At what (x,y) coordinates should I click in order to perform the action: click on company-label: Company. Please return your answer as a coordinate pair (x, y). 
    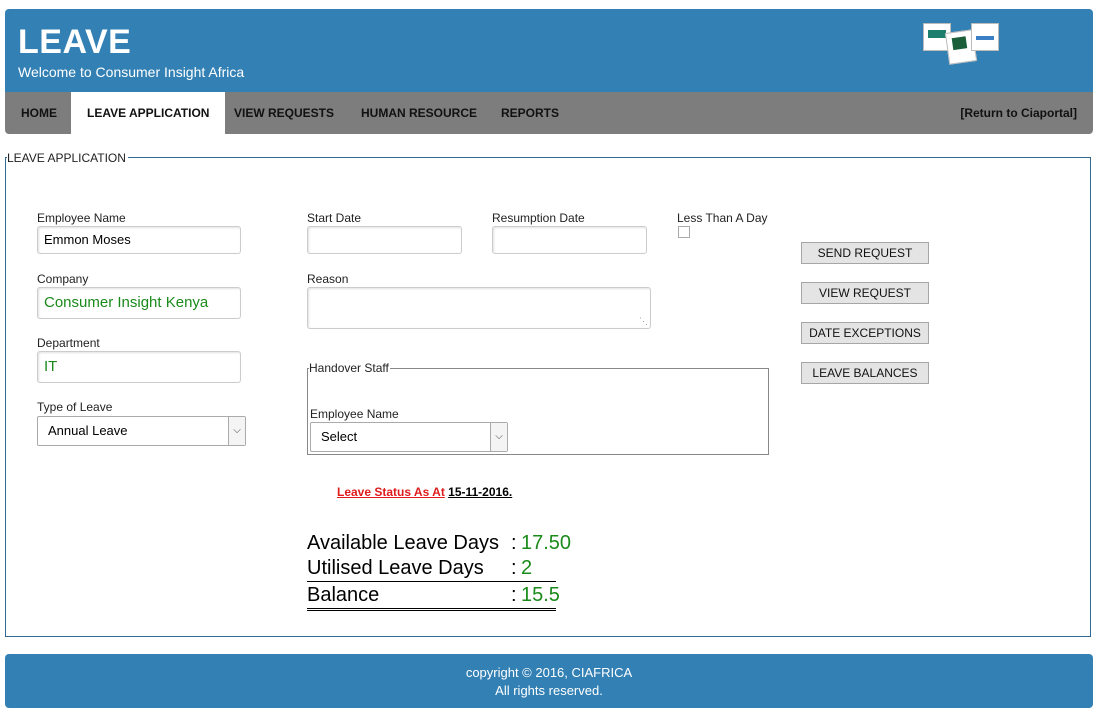
    Looking at the image, I should click on (63, 279).